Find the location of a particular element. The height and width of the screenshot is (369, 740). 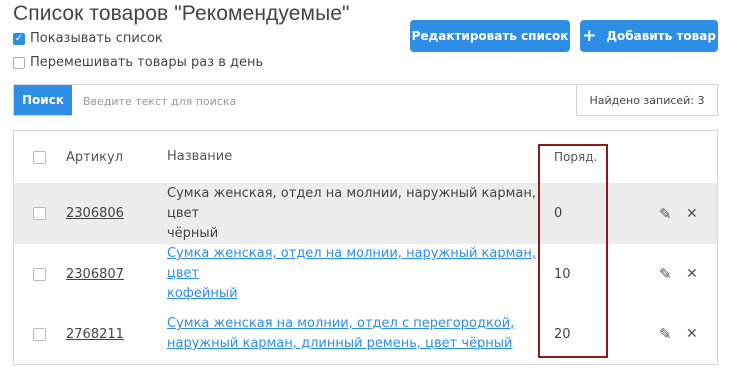

order-value: 0 is located at coordinates (558, 213).